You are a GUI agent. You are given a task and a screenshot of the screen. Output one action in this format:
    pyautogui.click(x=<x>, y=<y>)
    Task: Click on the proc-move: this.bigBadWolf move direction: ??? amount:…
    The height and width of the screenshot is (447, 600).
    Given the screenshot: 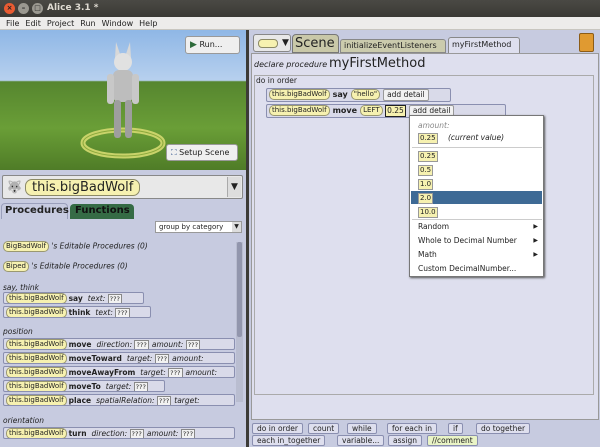 What is the action you would take?
    pyautogui.click(x=119, y=344)
    